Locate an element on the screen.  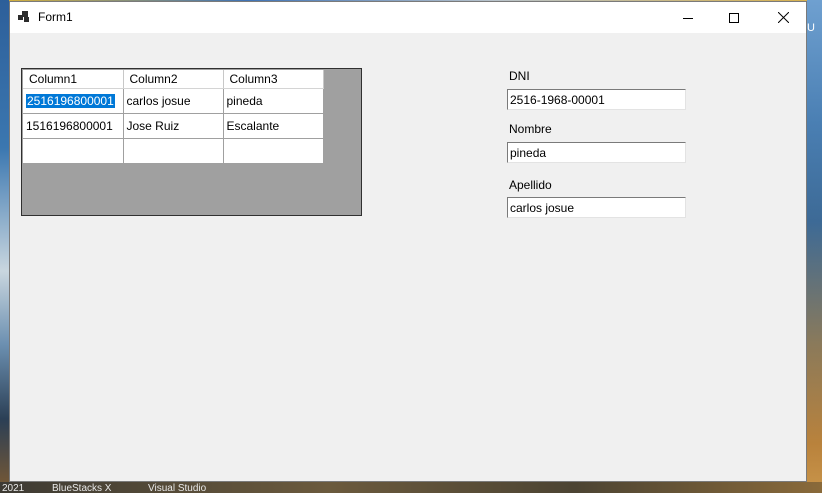
taskbar-item: 2021 is located at coordinates (13, 488).